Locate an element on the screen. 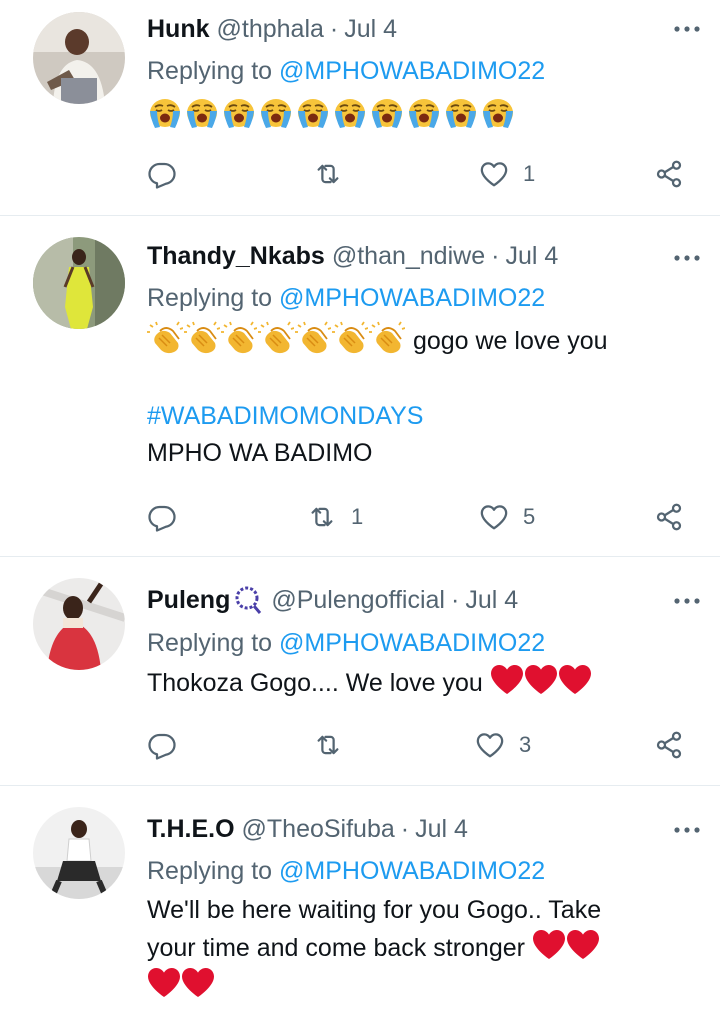 Image resolution: width=720 pixels, height=1019 pixels. prayer-beads-emoji is located at coordinates (248, 600).